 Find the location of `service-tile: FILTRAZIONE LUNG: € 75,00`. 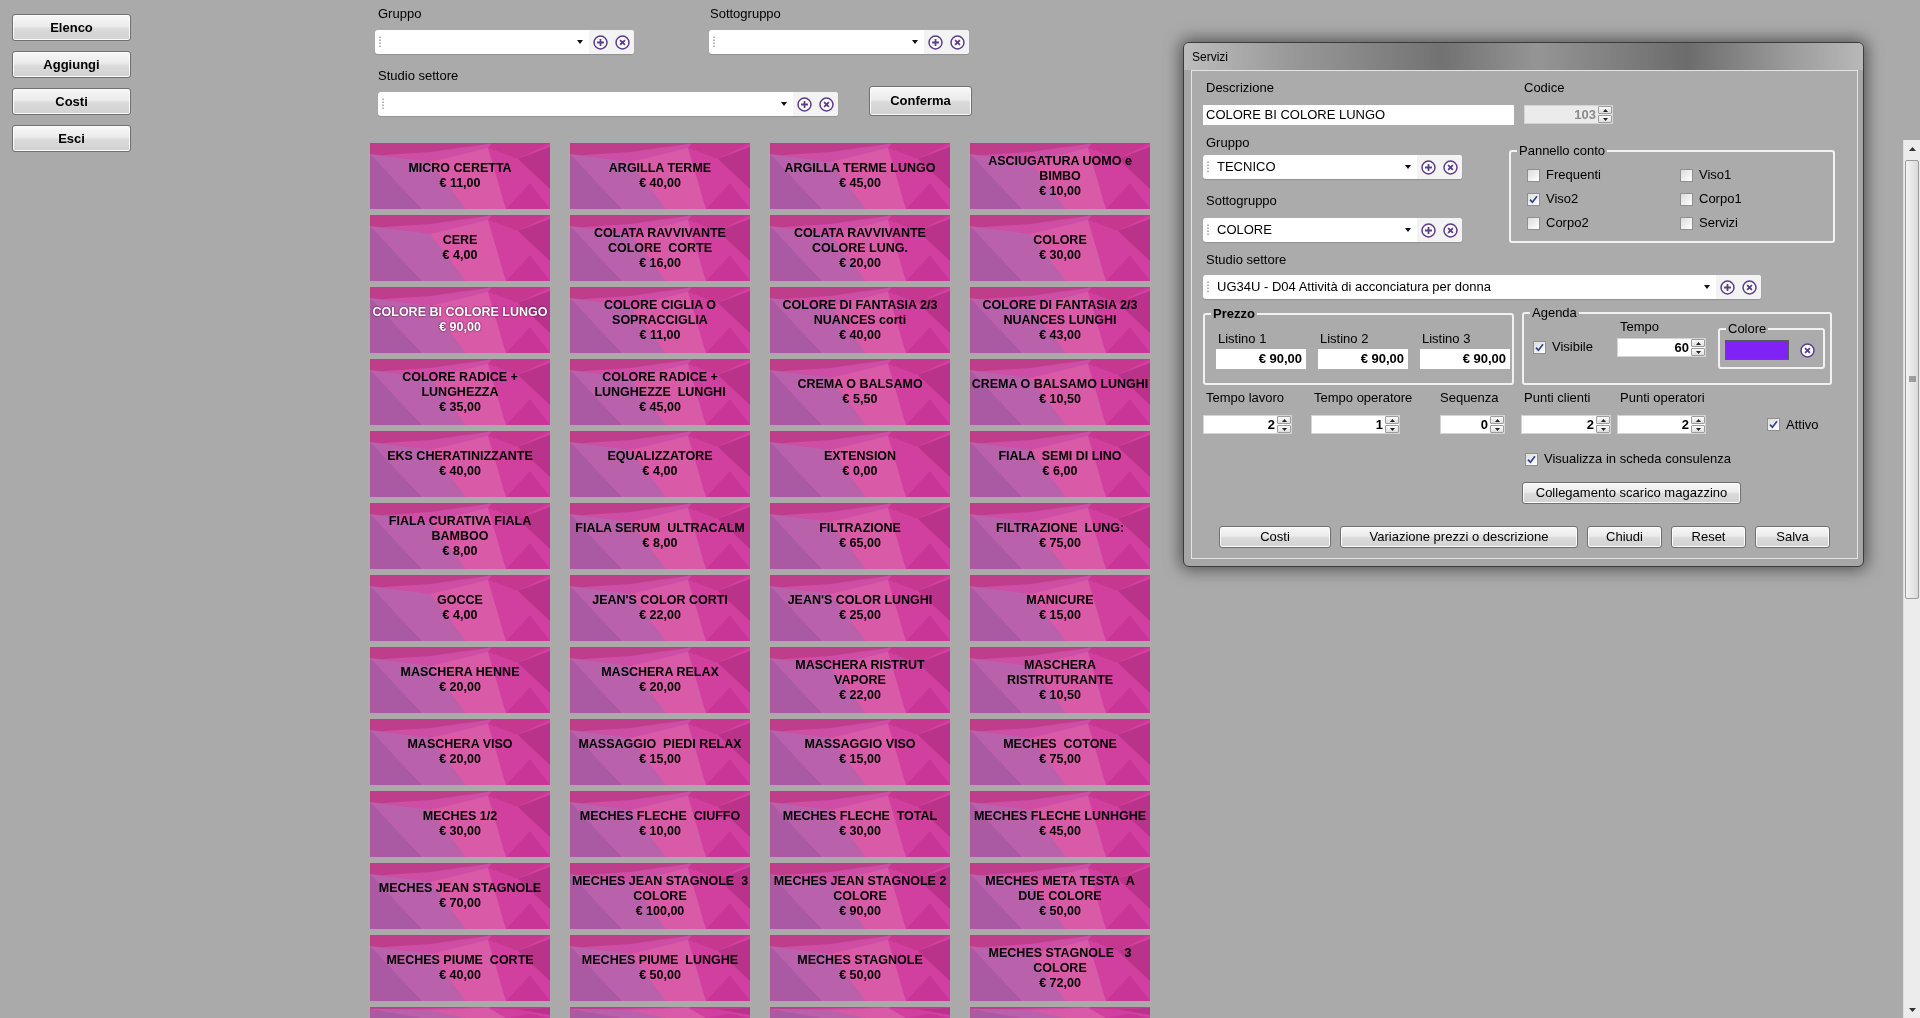

service-tile: FILTRAZIONE LUNG: € 75,00 is located at coordinates (1060, 536).